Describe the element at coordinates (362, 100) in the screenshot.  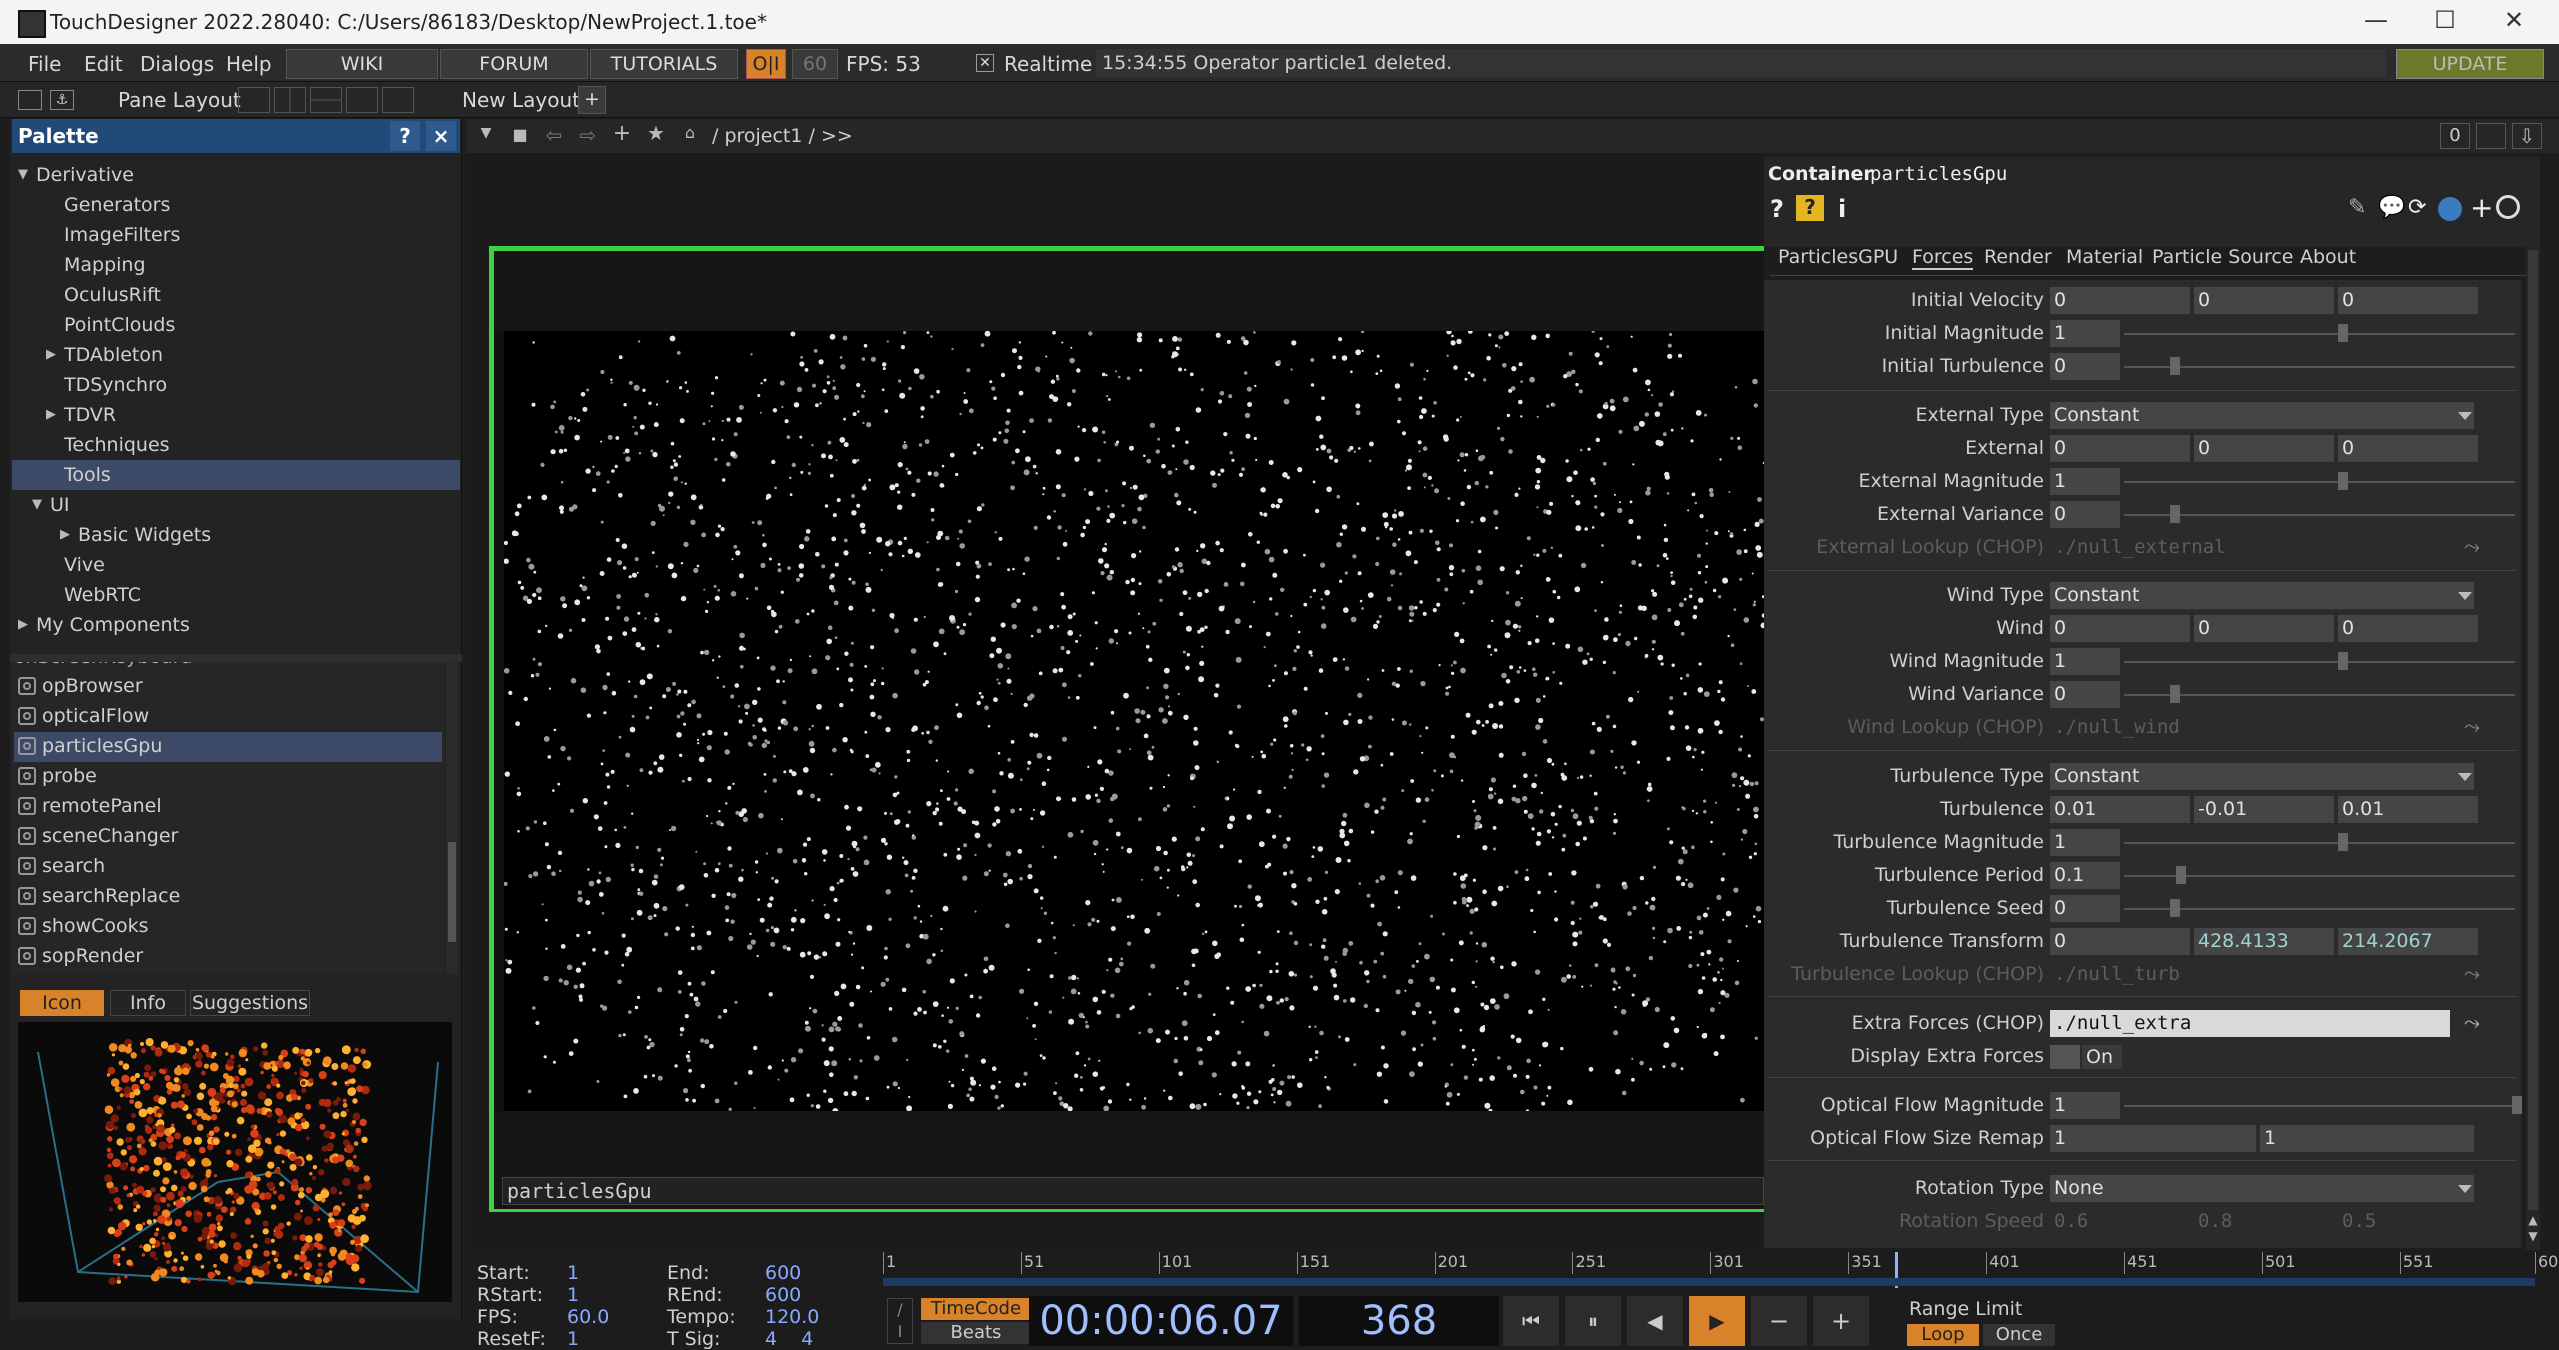
I see `layout-triple-icon` at that location.